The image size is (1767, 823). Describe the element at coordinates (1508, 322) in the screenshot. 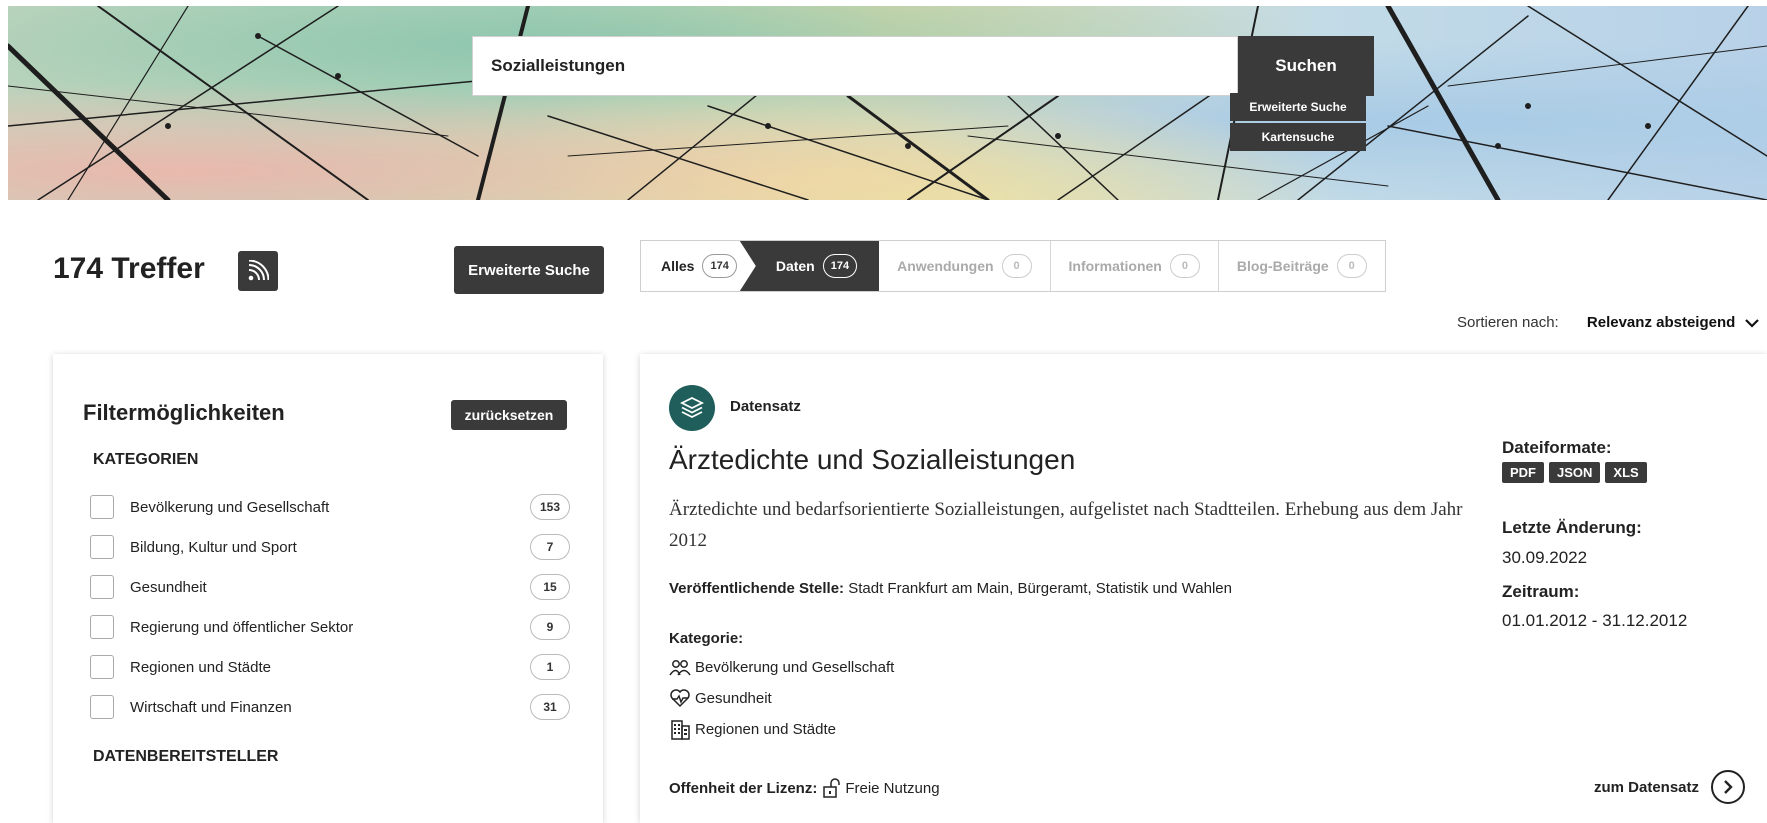

I see `sort-label: Sortieren nach:` at that location.